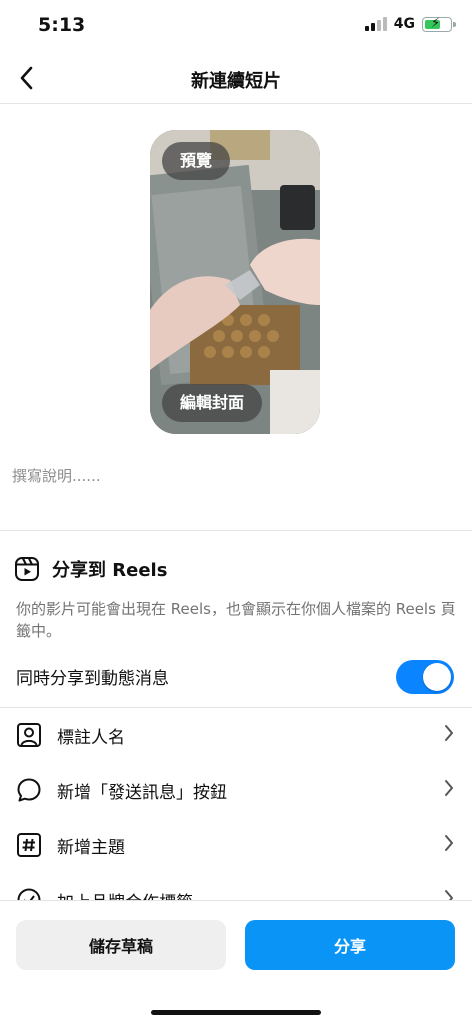  I want to click on edit-cover-button: 編輯封面, so click(212, 403).